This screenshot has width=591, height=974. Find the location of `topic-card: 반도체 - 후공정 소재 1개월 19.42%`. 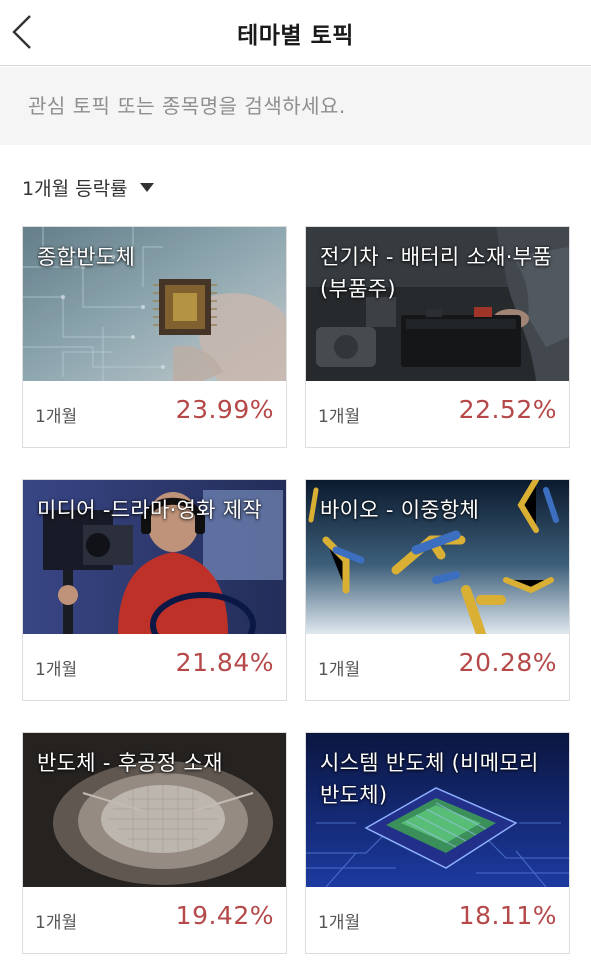

topic-card: 반도체 - 후공정 소재 1개월 19.42% is located at coordinates (154, 843).